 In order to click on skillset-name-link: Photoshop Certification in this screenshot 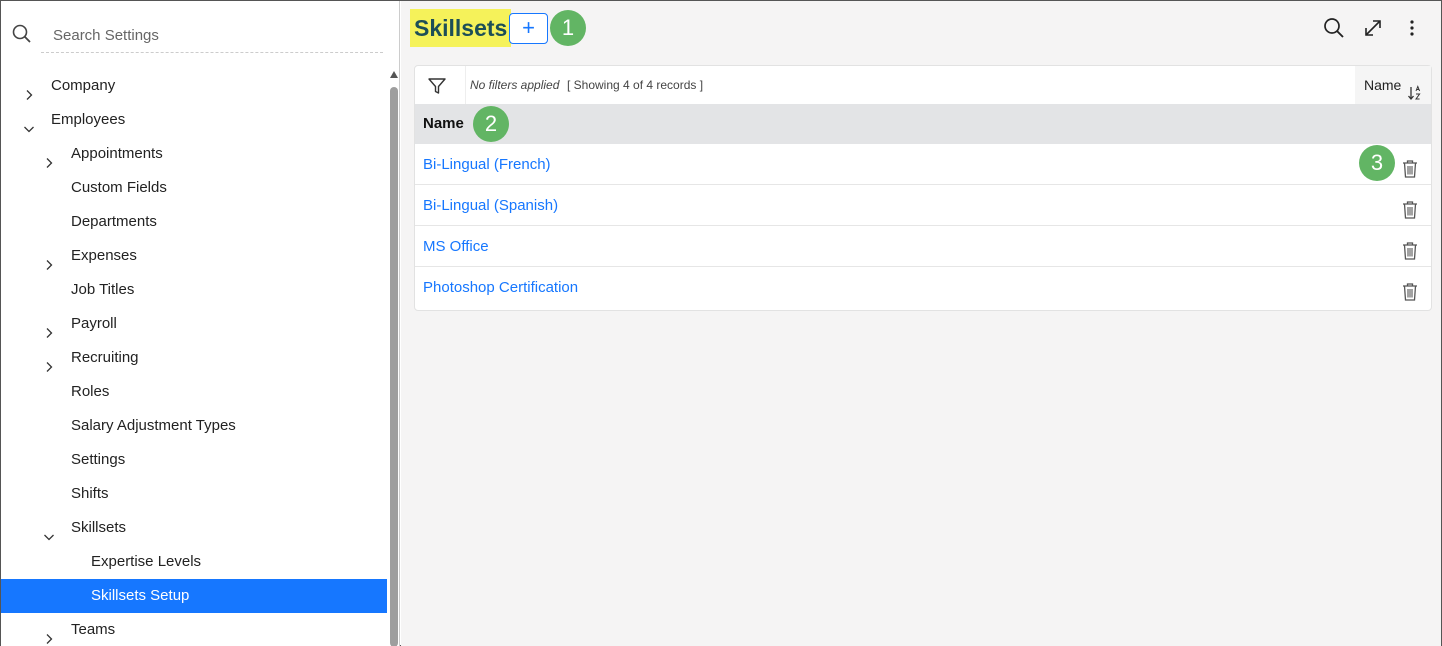, I will do `click(500, 287)`.